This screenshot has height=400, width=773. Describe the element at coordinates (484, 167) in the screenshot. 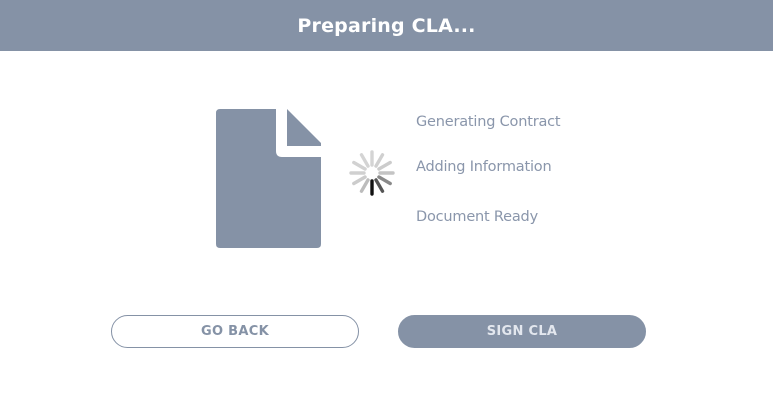

I see `step-adding-information: Adding Information` at that location.